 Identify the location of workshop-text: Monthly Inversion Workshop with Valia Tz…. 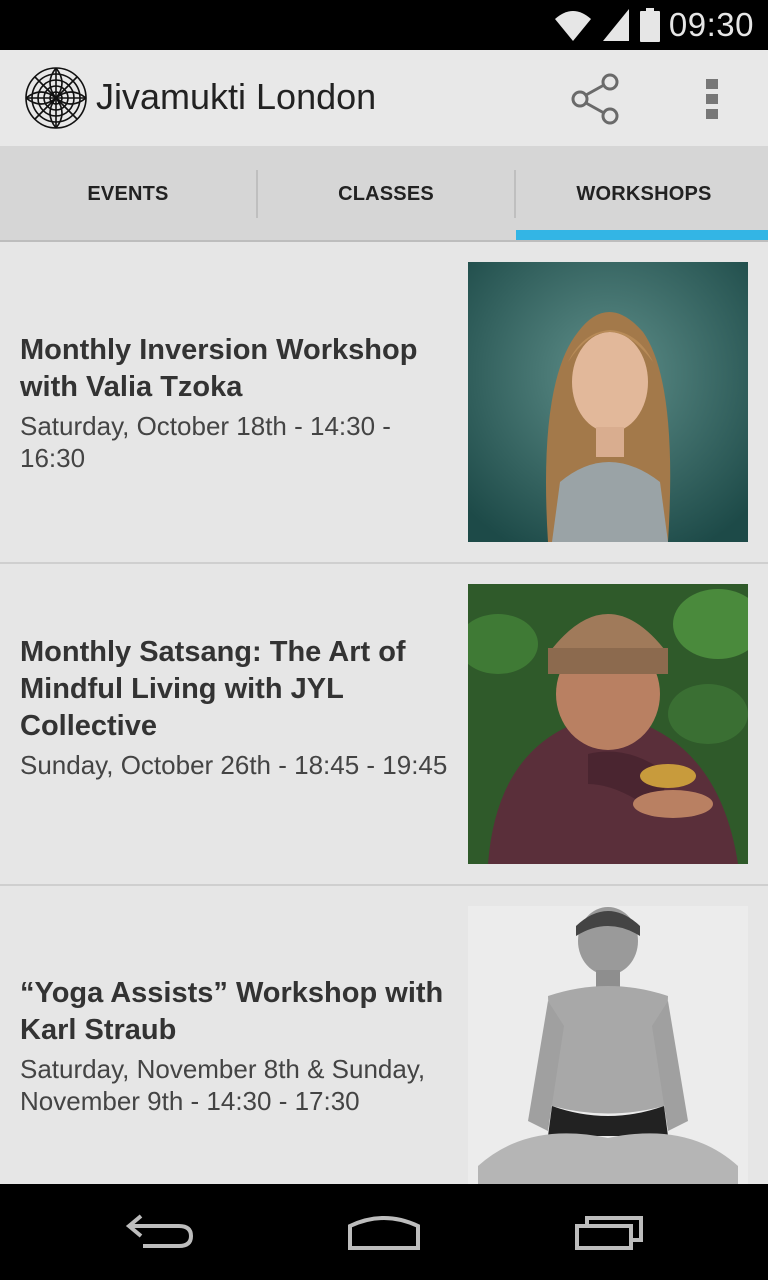
(235, 403).